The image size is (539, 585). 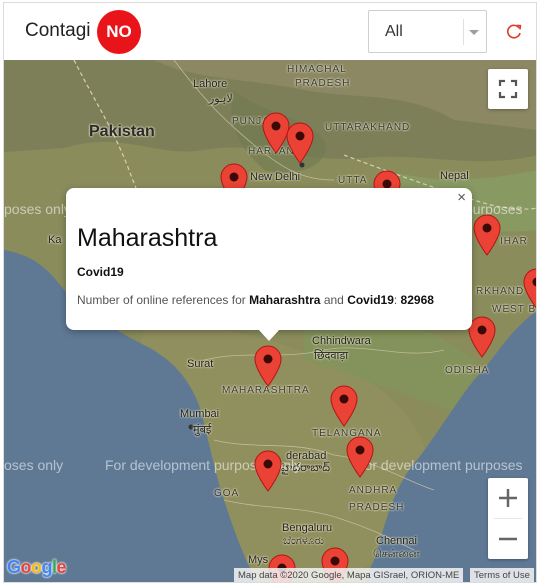 I want to click on no-badge: NO, so click(x=119, y=32).